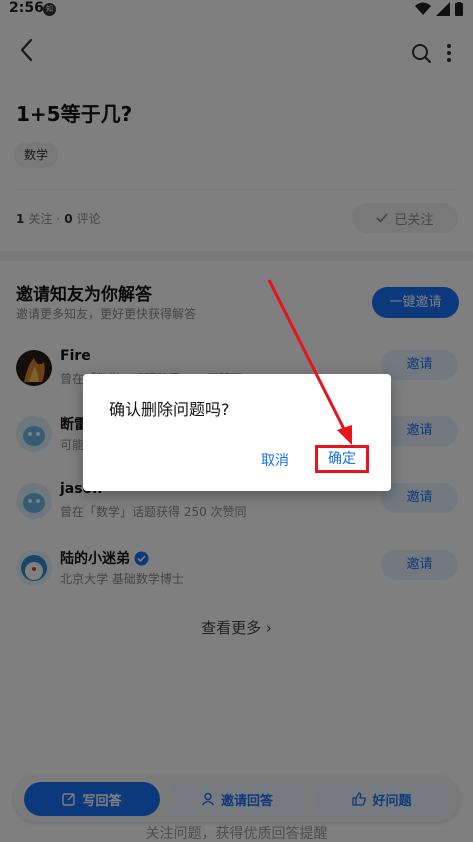 The height and width of the screenshot is (842, 473). Describe the element at coordinates (342, 459) in the screenshot. I see `confirm-button: 确定` at that location.